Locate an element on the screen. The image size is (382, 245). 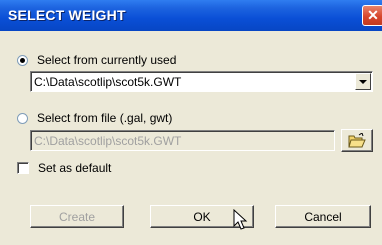
mouse-pointer-icon is located at coordinates (240, 219).